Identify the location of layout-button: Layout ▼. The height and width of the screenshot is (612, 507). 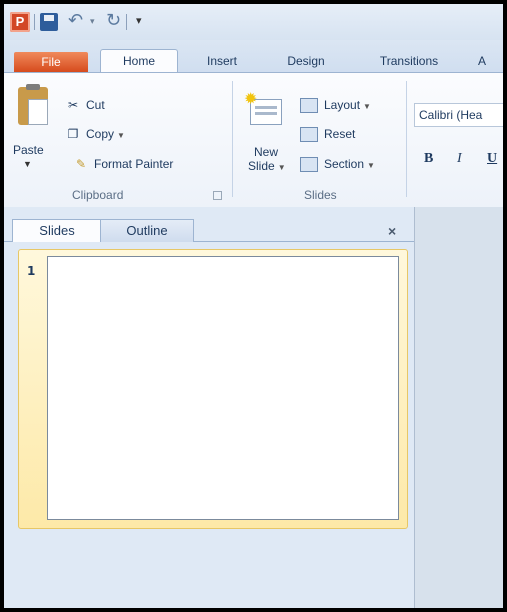
(335, 105).